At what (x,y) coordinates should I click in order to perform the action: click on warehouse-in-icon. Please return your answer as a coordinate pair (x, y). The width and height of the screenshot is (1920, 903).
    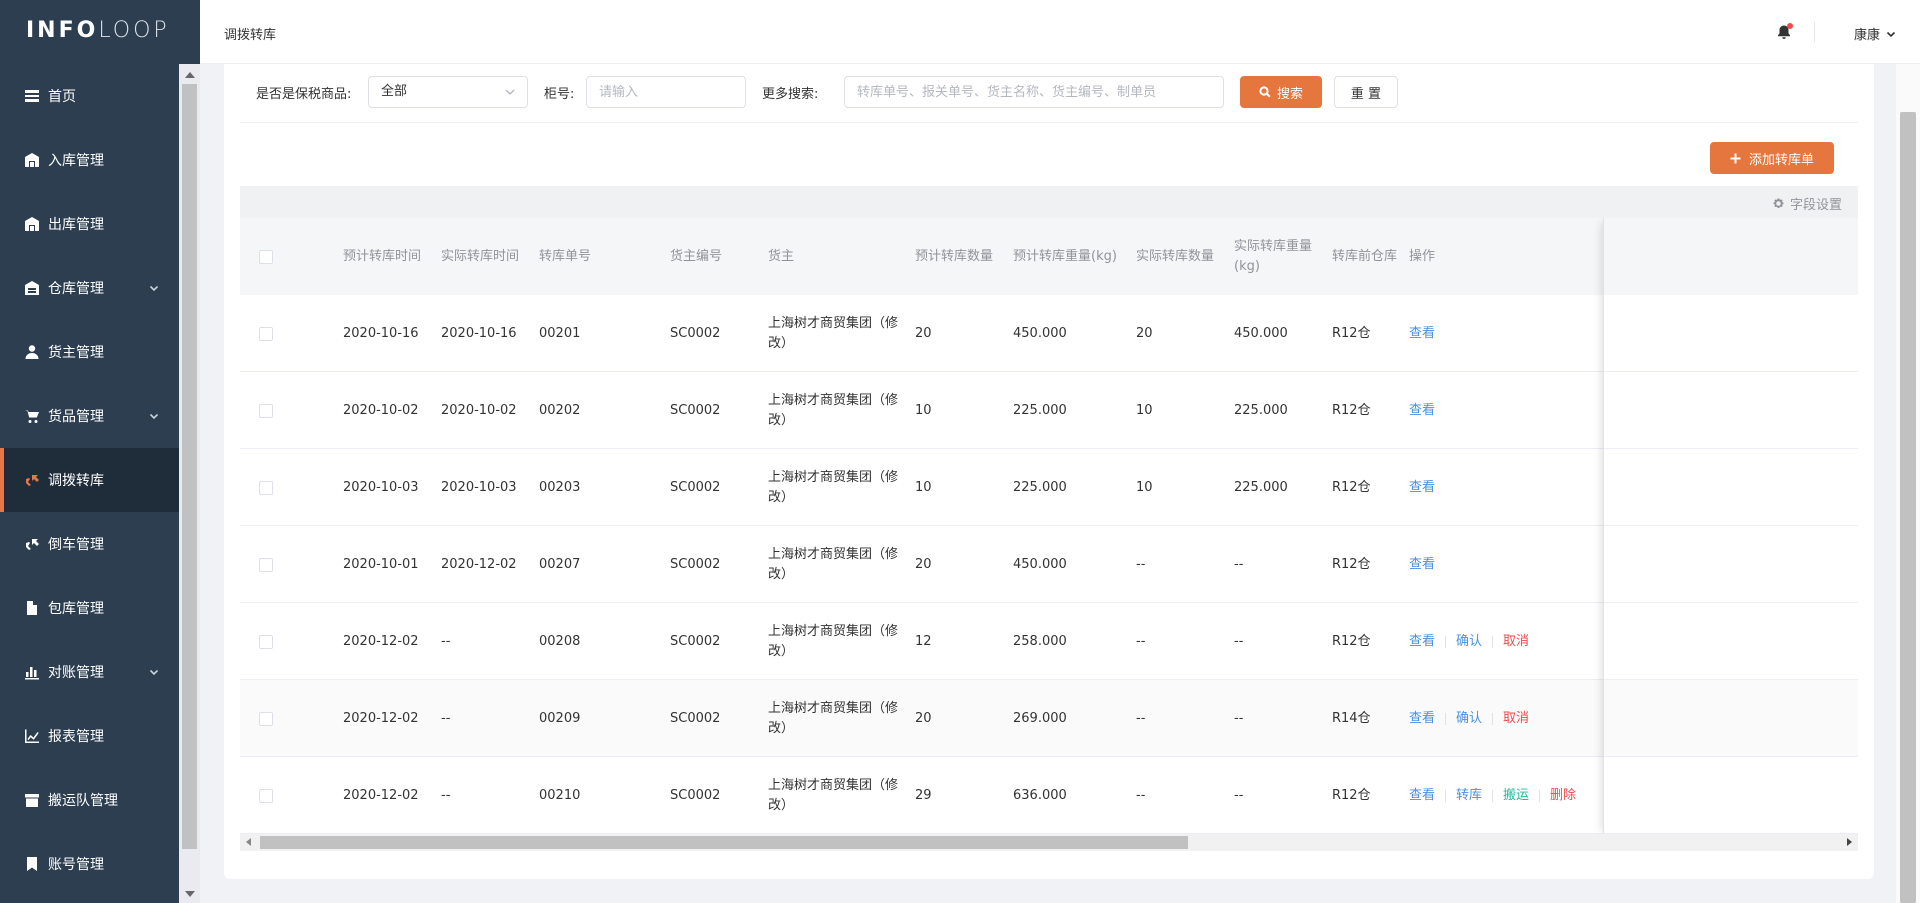
    Looking at the image, I should click on (32, 160).